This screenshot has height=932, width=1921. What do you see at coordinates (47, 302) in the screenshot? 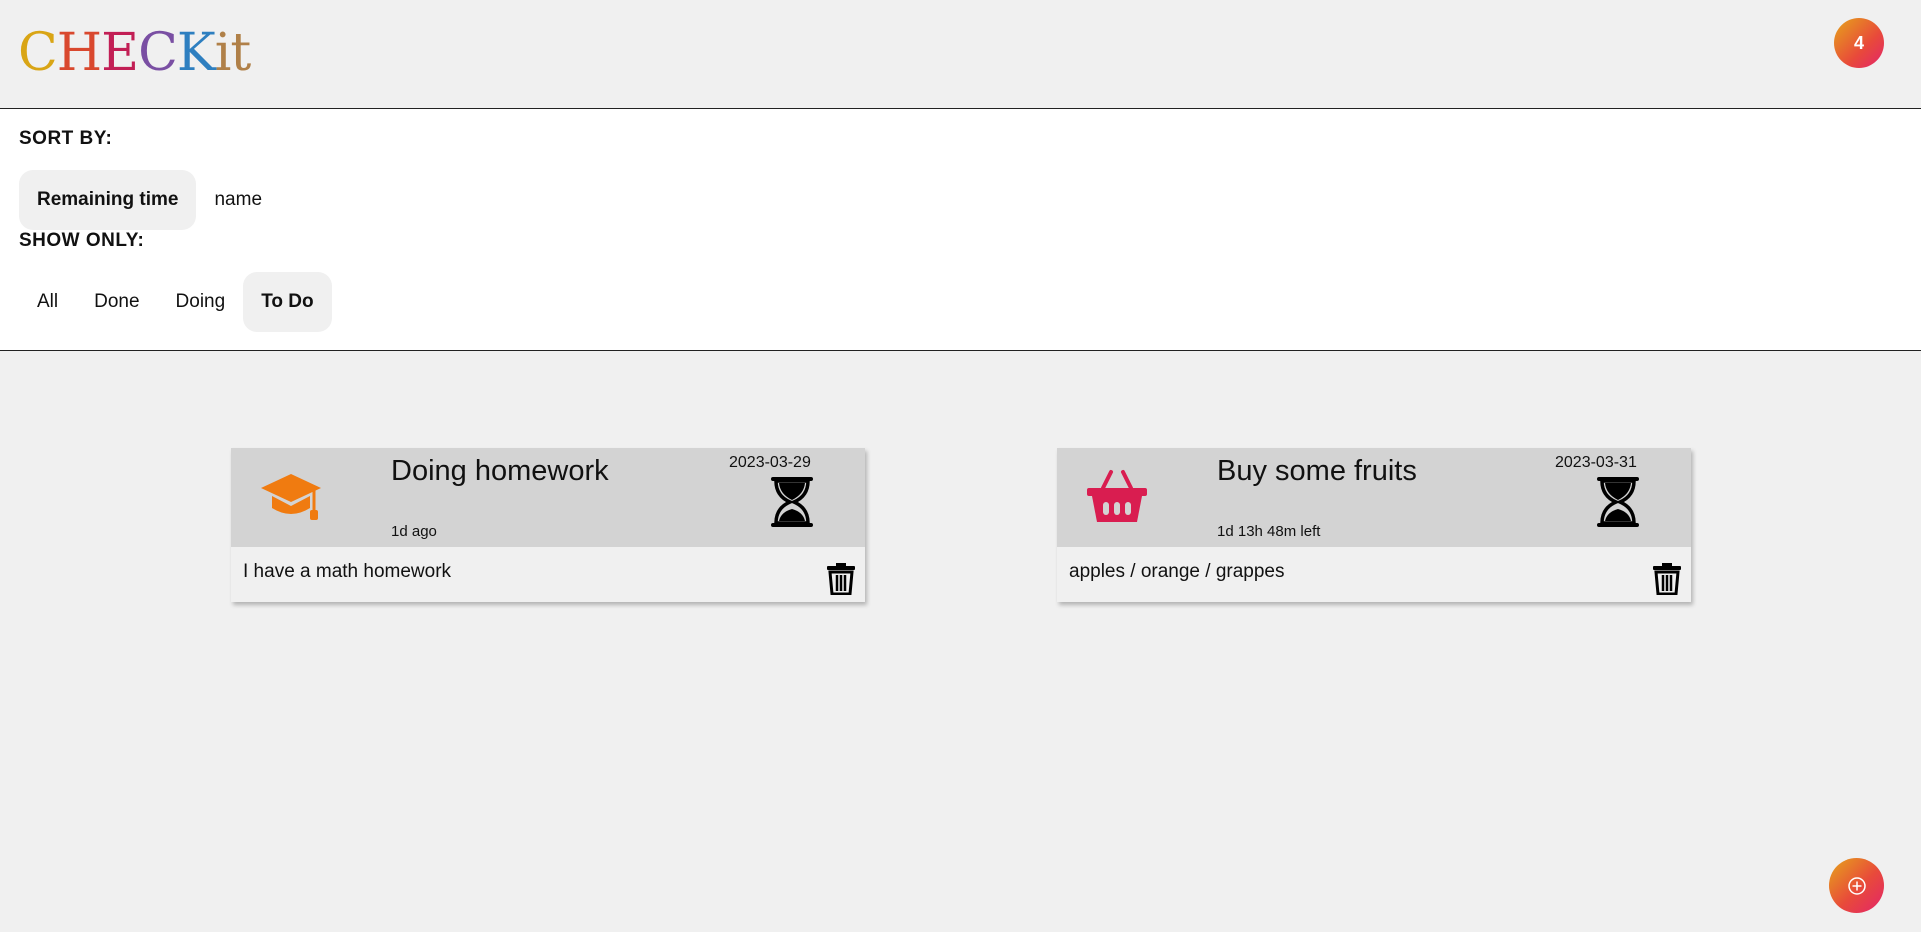
I see `filter-all: All` at bounding box center [47, 302].